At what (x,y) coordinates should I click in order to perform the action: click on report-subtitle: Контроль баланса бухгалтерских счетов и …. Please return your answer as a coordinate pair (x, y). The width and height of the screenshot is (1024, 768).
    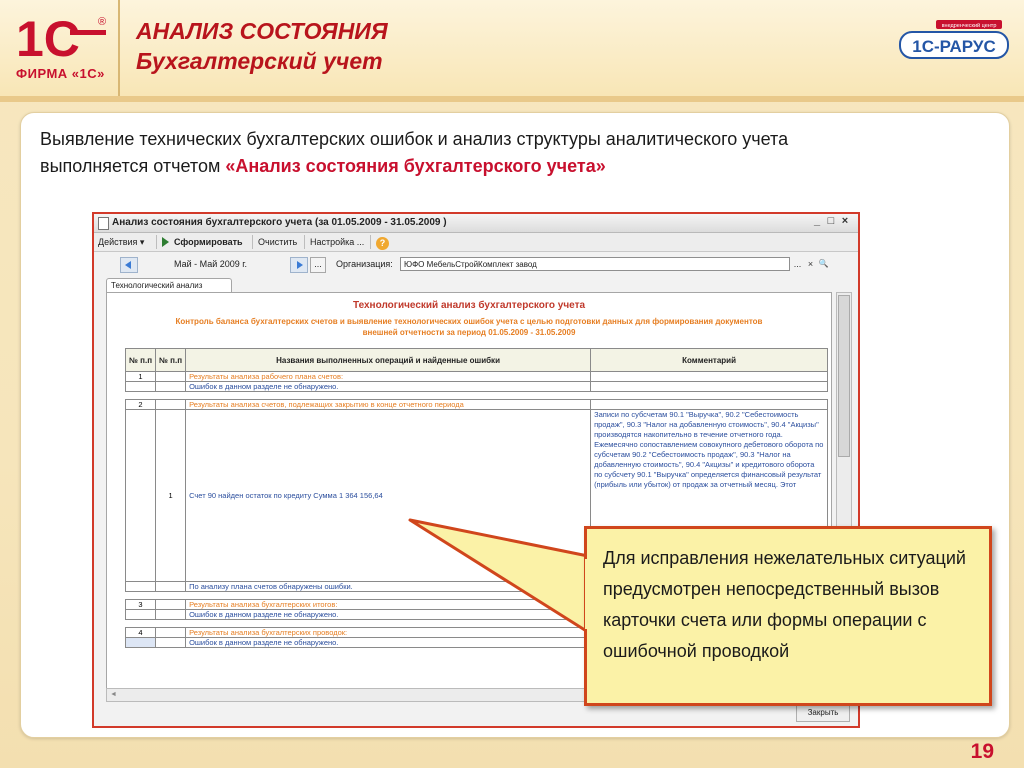
    Looking at the image, I should click on (469, 327).